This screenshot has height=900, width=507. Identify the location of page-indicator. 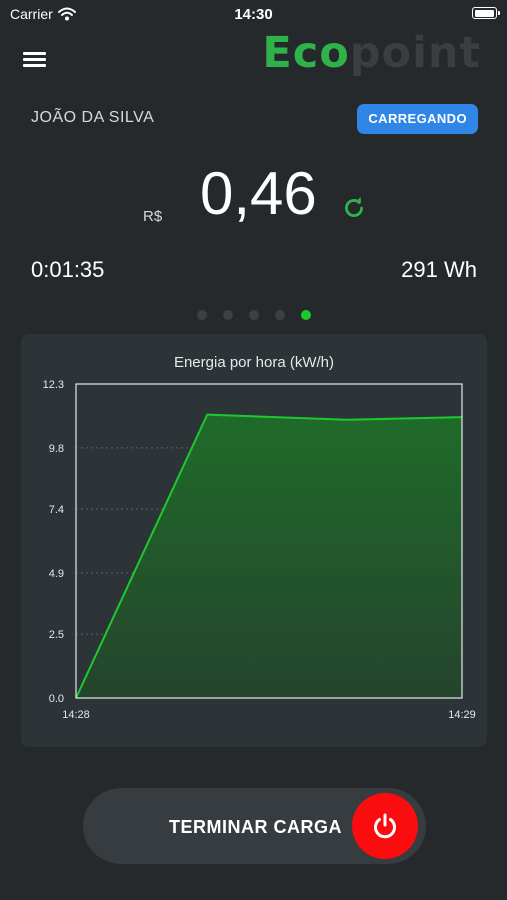
(253, 315).